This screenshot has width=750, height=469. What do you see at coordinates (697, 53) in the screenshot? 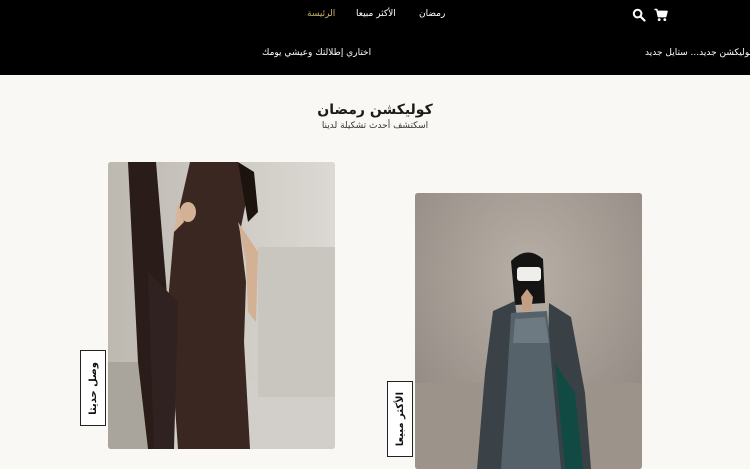
I see `promo-tagline-right: كوليكشن جديد... ستايل جديد` at bounding box center [697, 53].